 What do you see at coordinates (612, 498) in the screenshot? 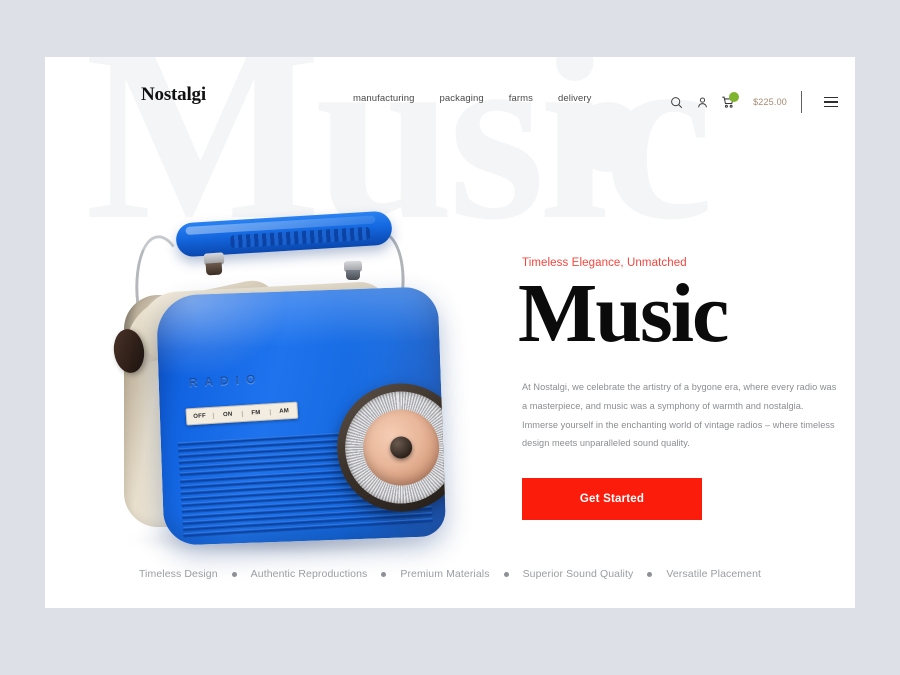
I see `get-started-button: Get Started` at bounding box center [612, 498].